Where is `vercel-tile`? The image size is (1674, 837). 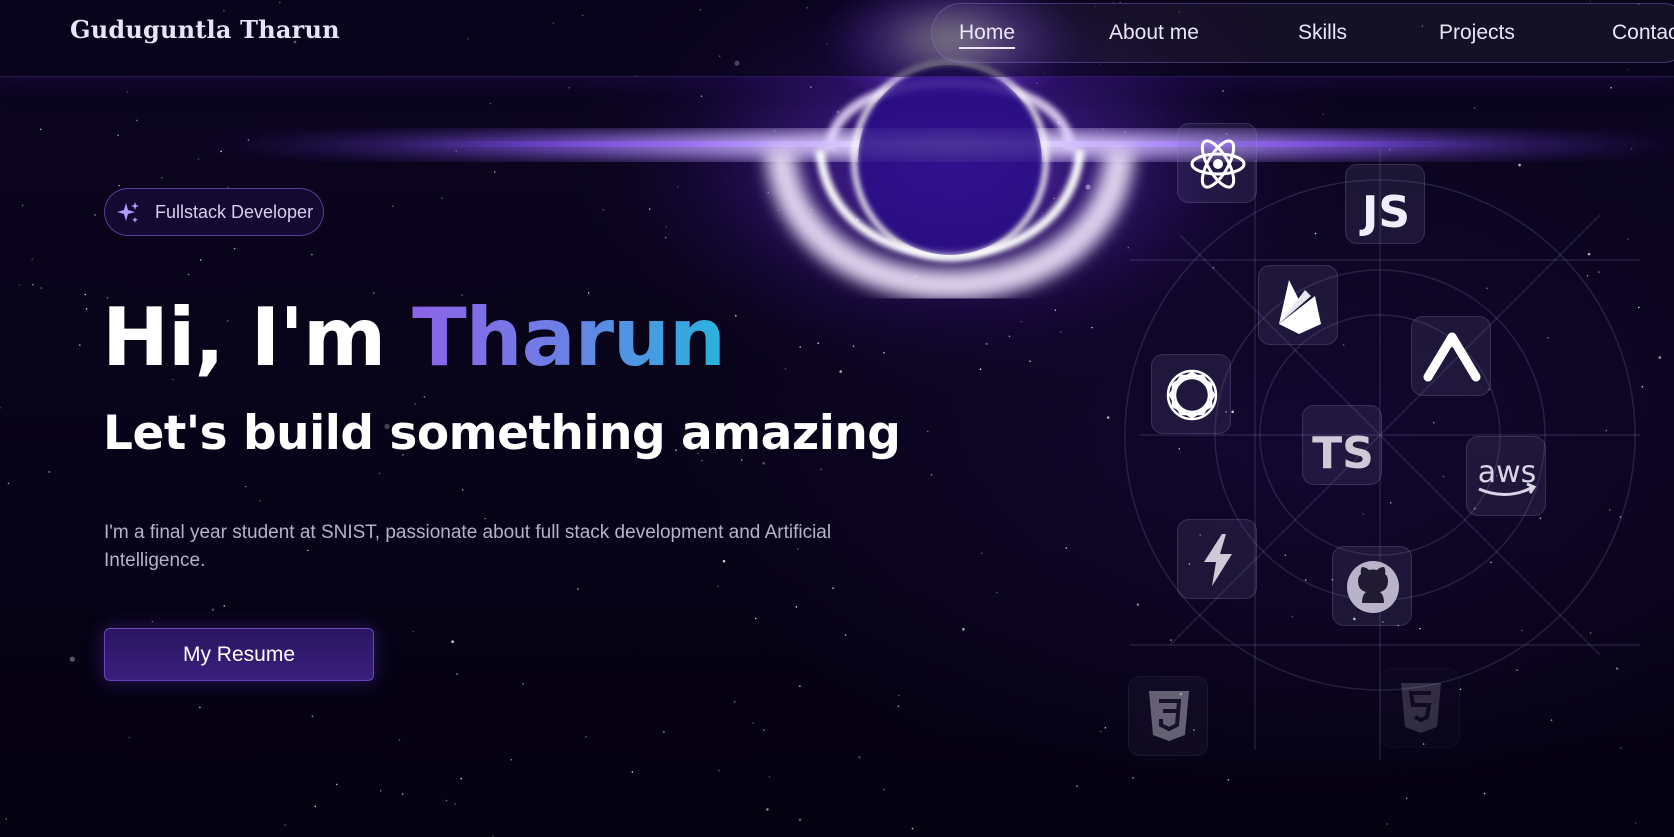
vercel-tile is located at coordinates (1451, 356).